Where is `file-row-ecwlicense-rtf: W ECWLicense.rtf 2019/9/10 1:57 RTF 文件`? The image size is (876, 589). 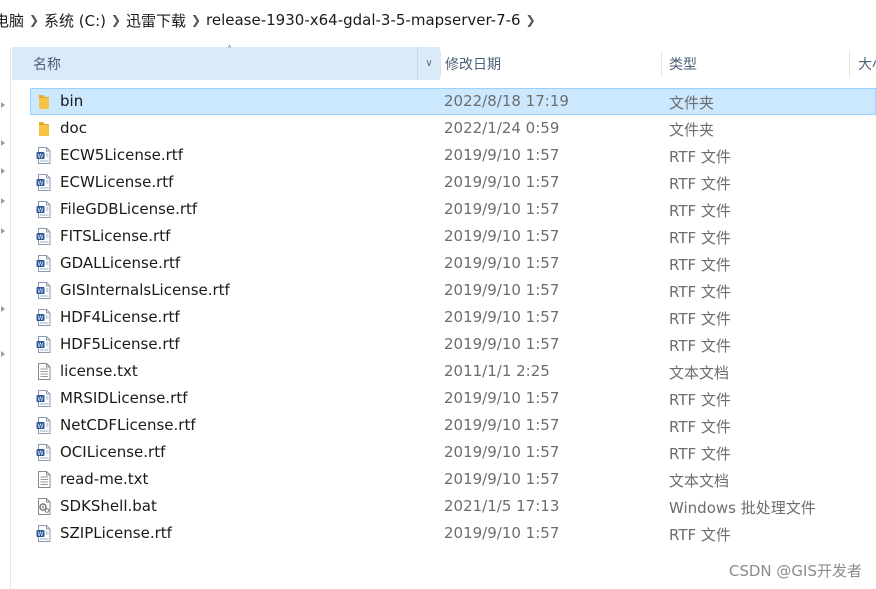 file-row-ecwlicense-rtf: W ECWLicense.rtf 2019/9/10 1:57 RTF 文件 is located at coordinates (453, 182).